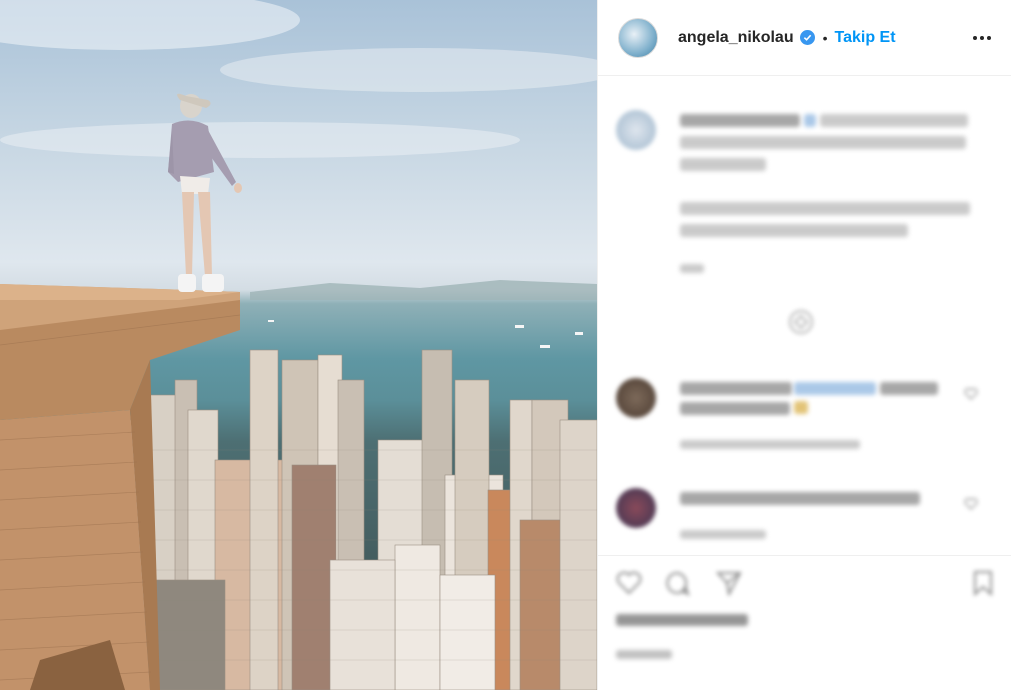  What do you see at coordinates (835, 388) in the screenshot?
I see `comment-mention` at bounding box center [835, 388].